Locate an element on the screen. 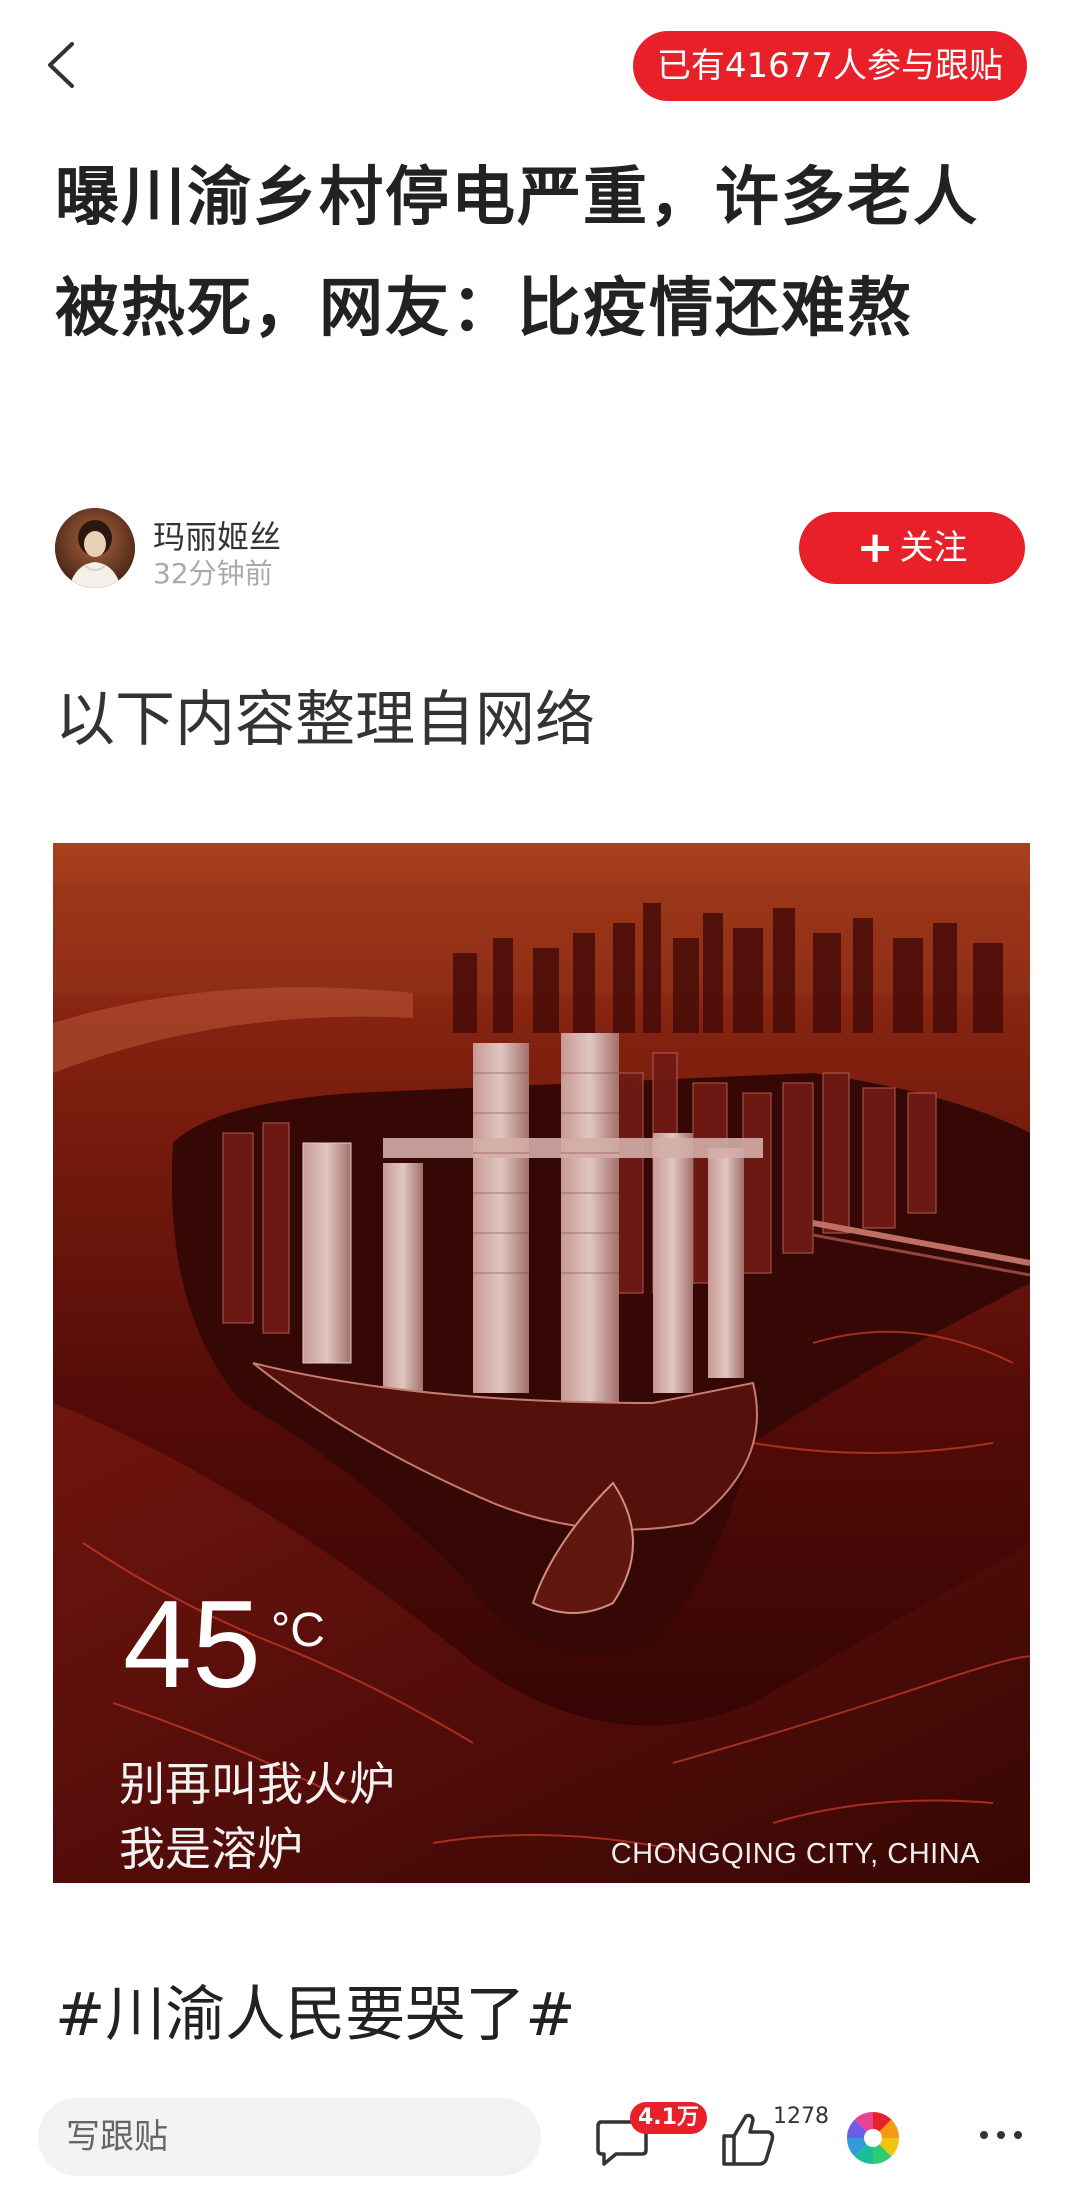 Image resolution: width=1080 pixels, height=2196 pixels. pinwheel-share-icon is located at coordinates (873, 2138).